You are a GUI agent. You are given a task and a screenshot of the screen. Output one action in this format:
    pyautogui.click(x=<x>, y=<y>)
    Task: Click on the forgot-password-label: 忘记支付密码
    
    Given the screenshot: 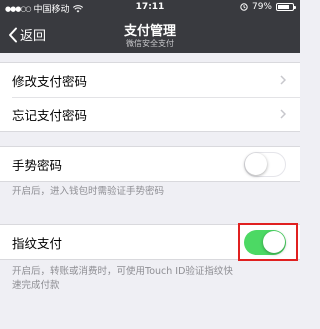 What is the action you would take?
    pyautogui.click(x=50, y=115)
    